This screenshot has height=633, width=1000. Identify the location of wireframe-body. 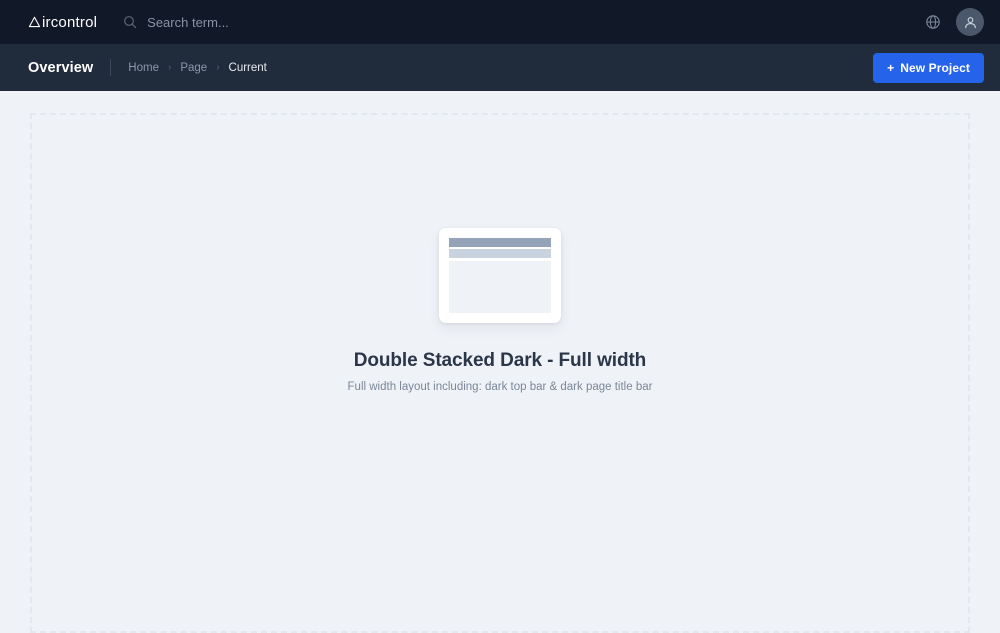
(500, 287).